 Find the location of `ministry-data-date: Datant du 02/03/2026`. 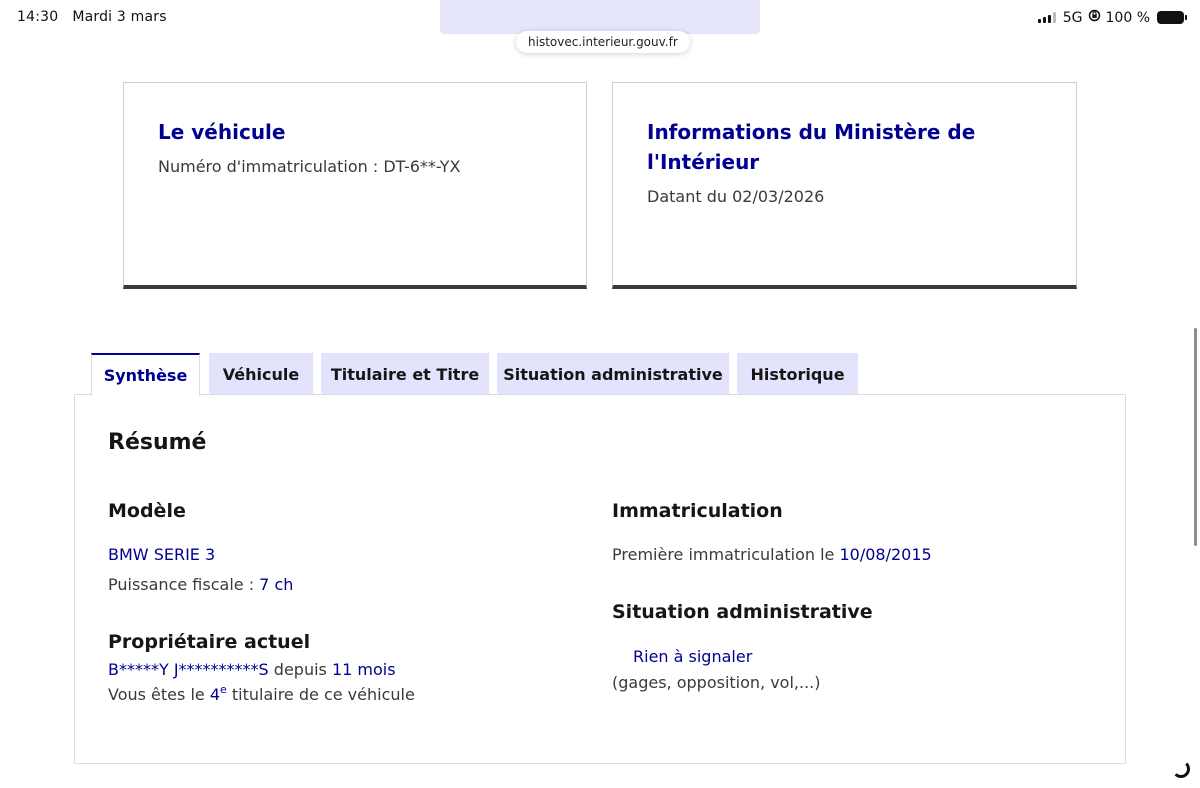

ministry-data-date: Datant du 02/03/2026 is located at coordinates (736, 196).